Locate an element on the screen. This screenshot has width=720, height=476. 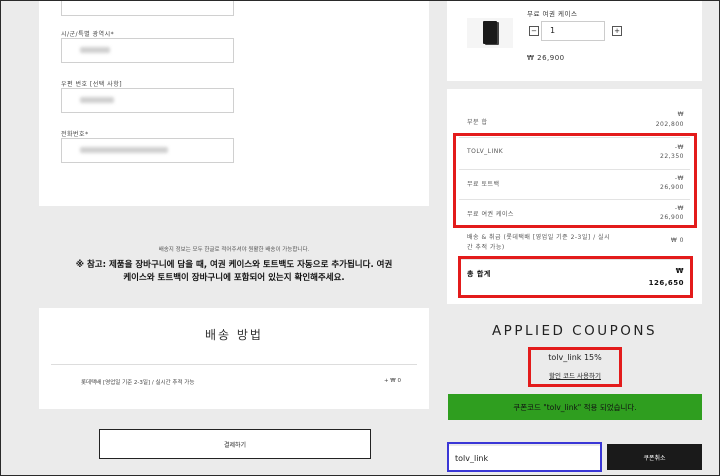
shipping-fee-label-line1: 배송 & 취급 (롯데택배 [영업일 기준 2-3일] / 실시 is located at coordinates (539, 237).